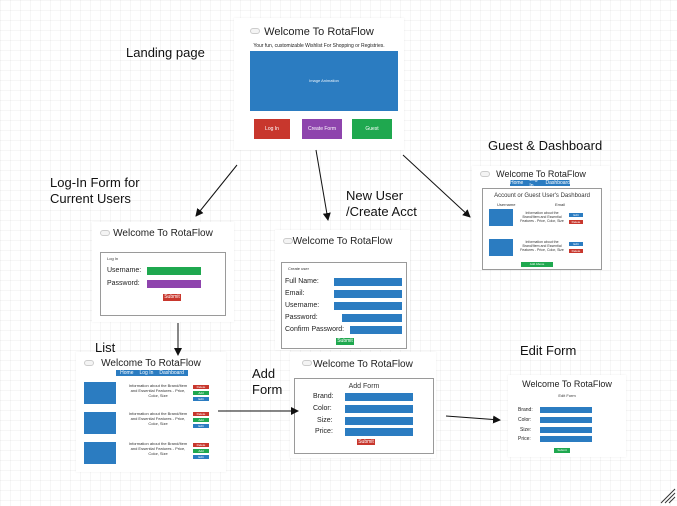 The height and width of the screenshot is (506, 677). Describe the element at coordinates (473, 419) in the screenshot. I see `arrow-addform-to-editform` at that location.